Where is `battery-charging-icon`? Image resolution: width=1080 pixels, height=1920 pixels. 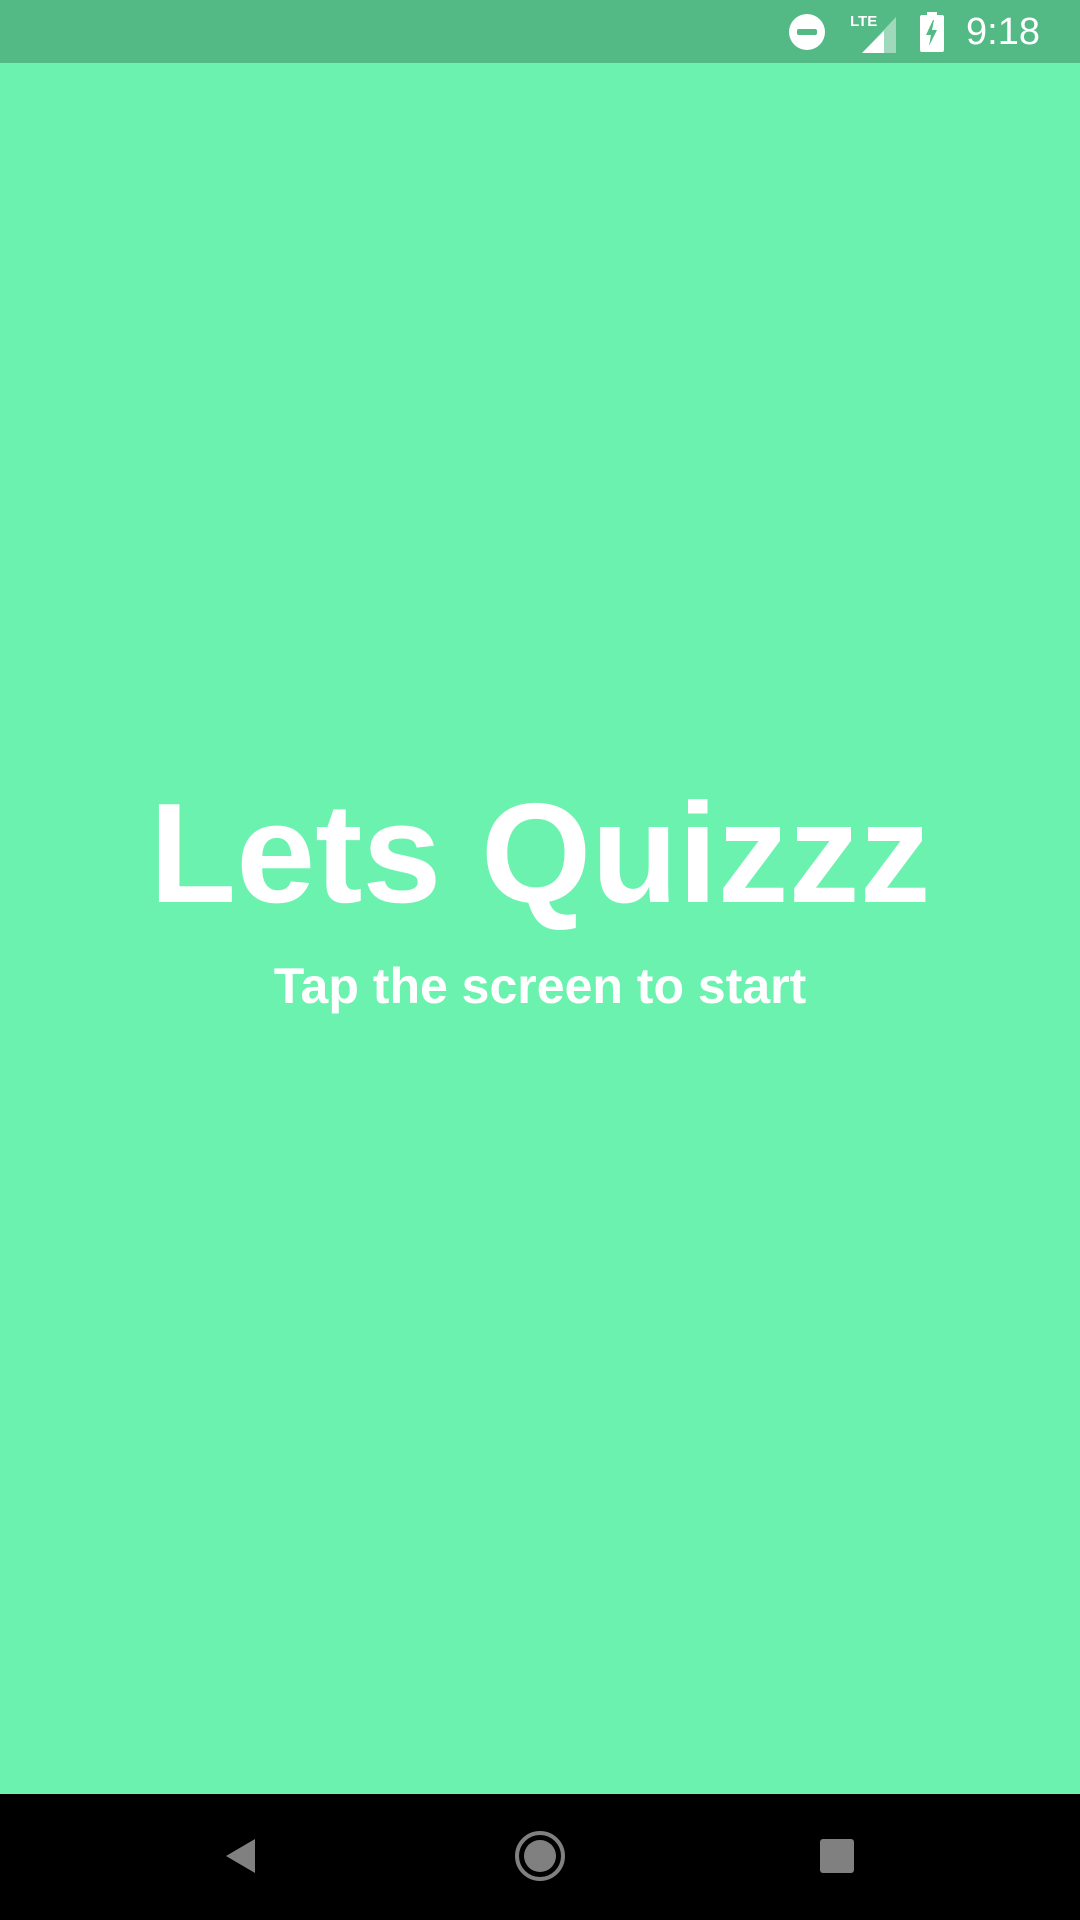 battery-charging-icon is located at coordinates (932, 31).